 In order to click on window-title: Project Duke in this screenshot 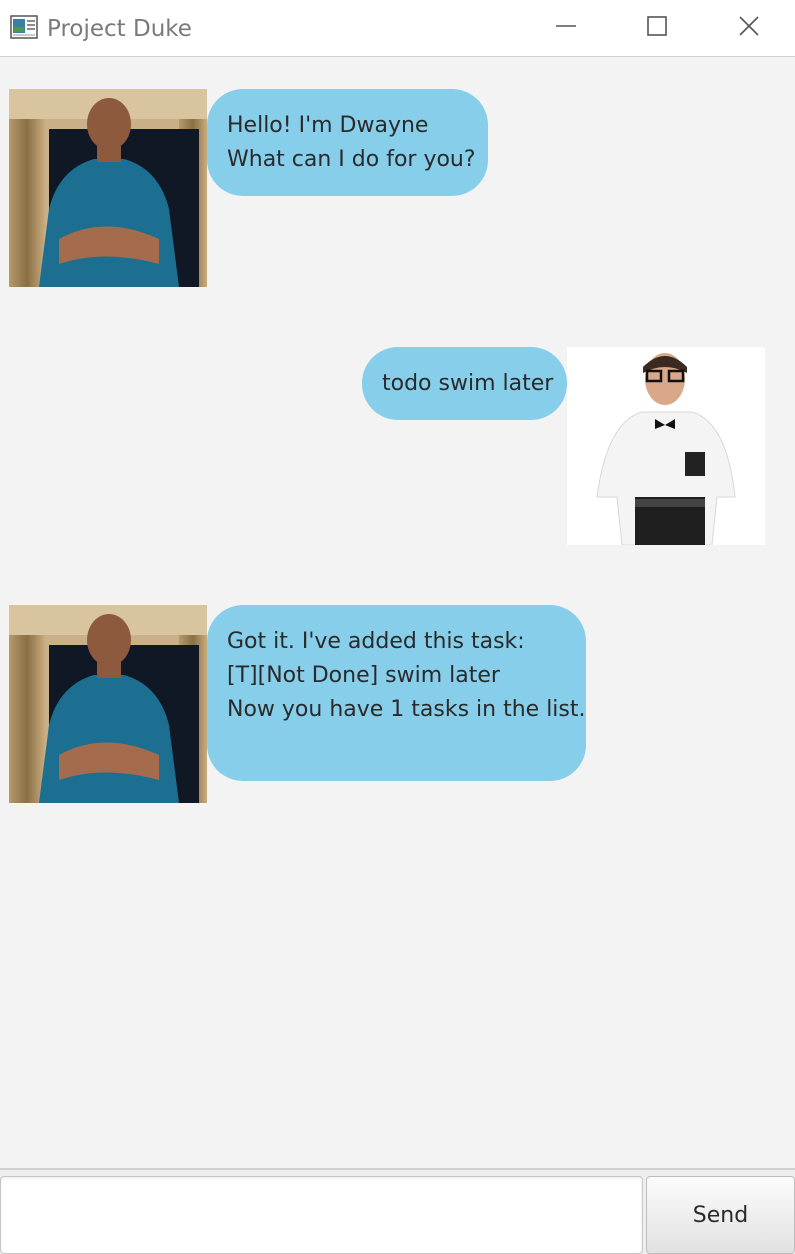, I will do `click(119, 29)`.